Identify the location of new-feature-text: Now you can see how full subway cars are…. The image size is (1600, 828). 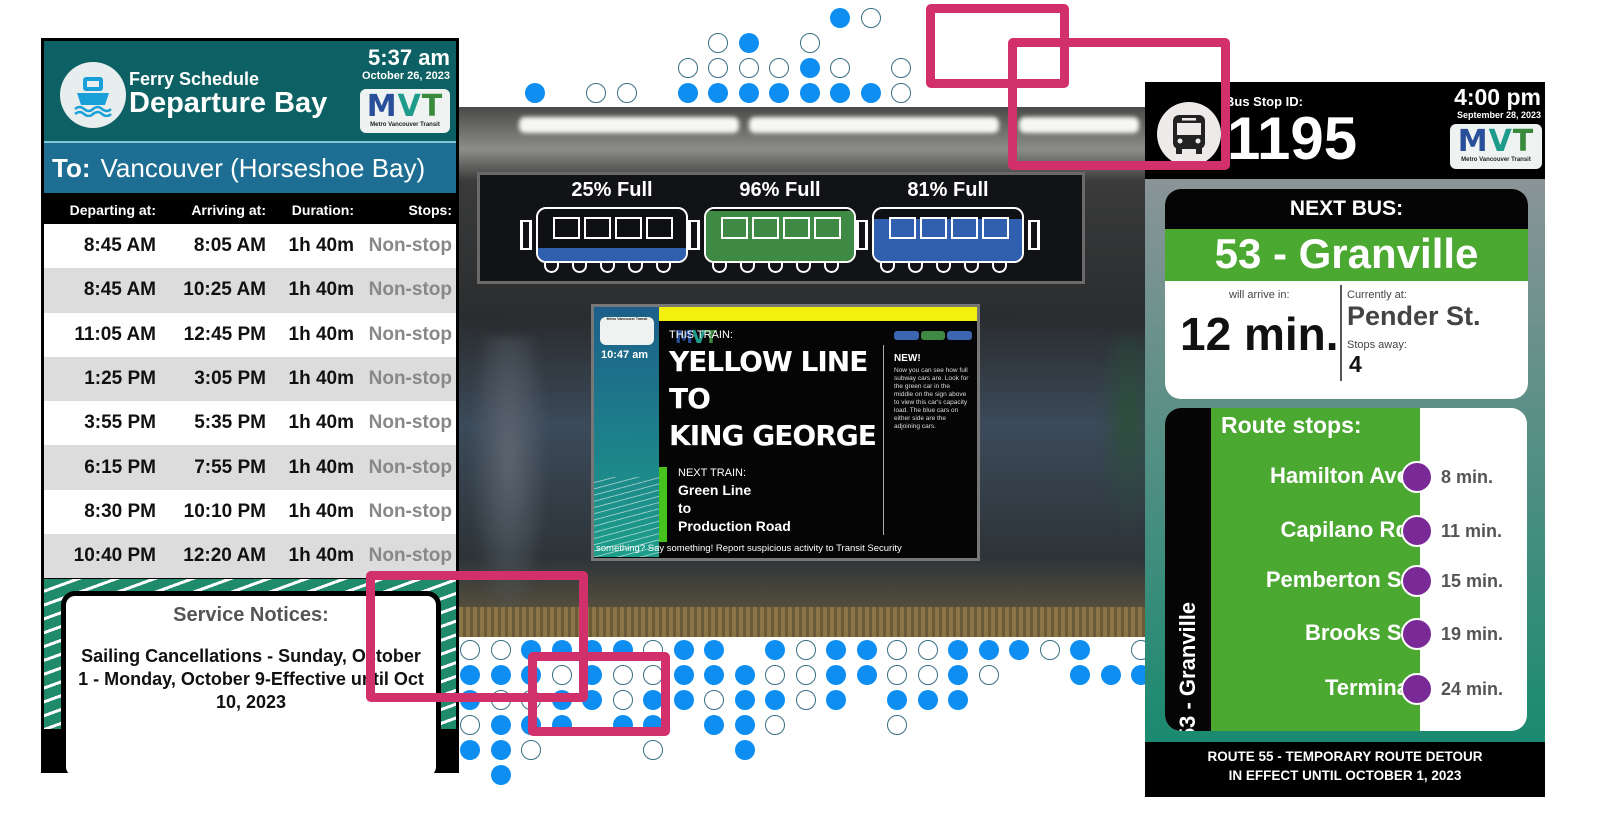
(931, 398).